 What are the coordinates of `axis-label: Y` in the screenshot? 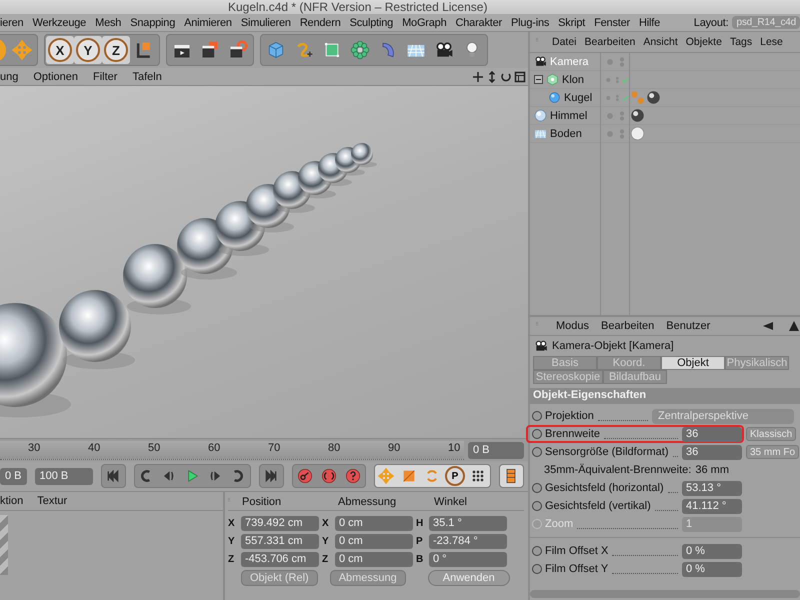 It's located at (326, 541).